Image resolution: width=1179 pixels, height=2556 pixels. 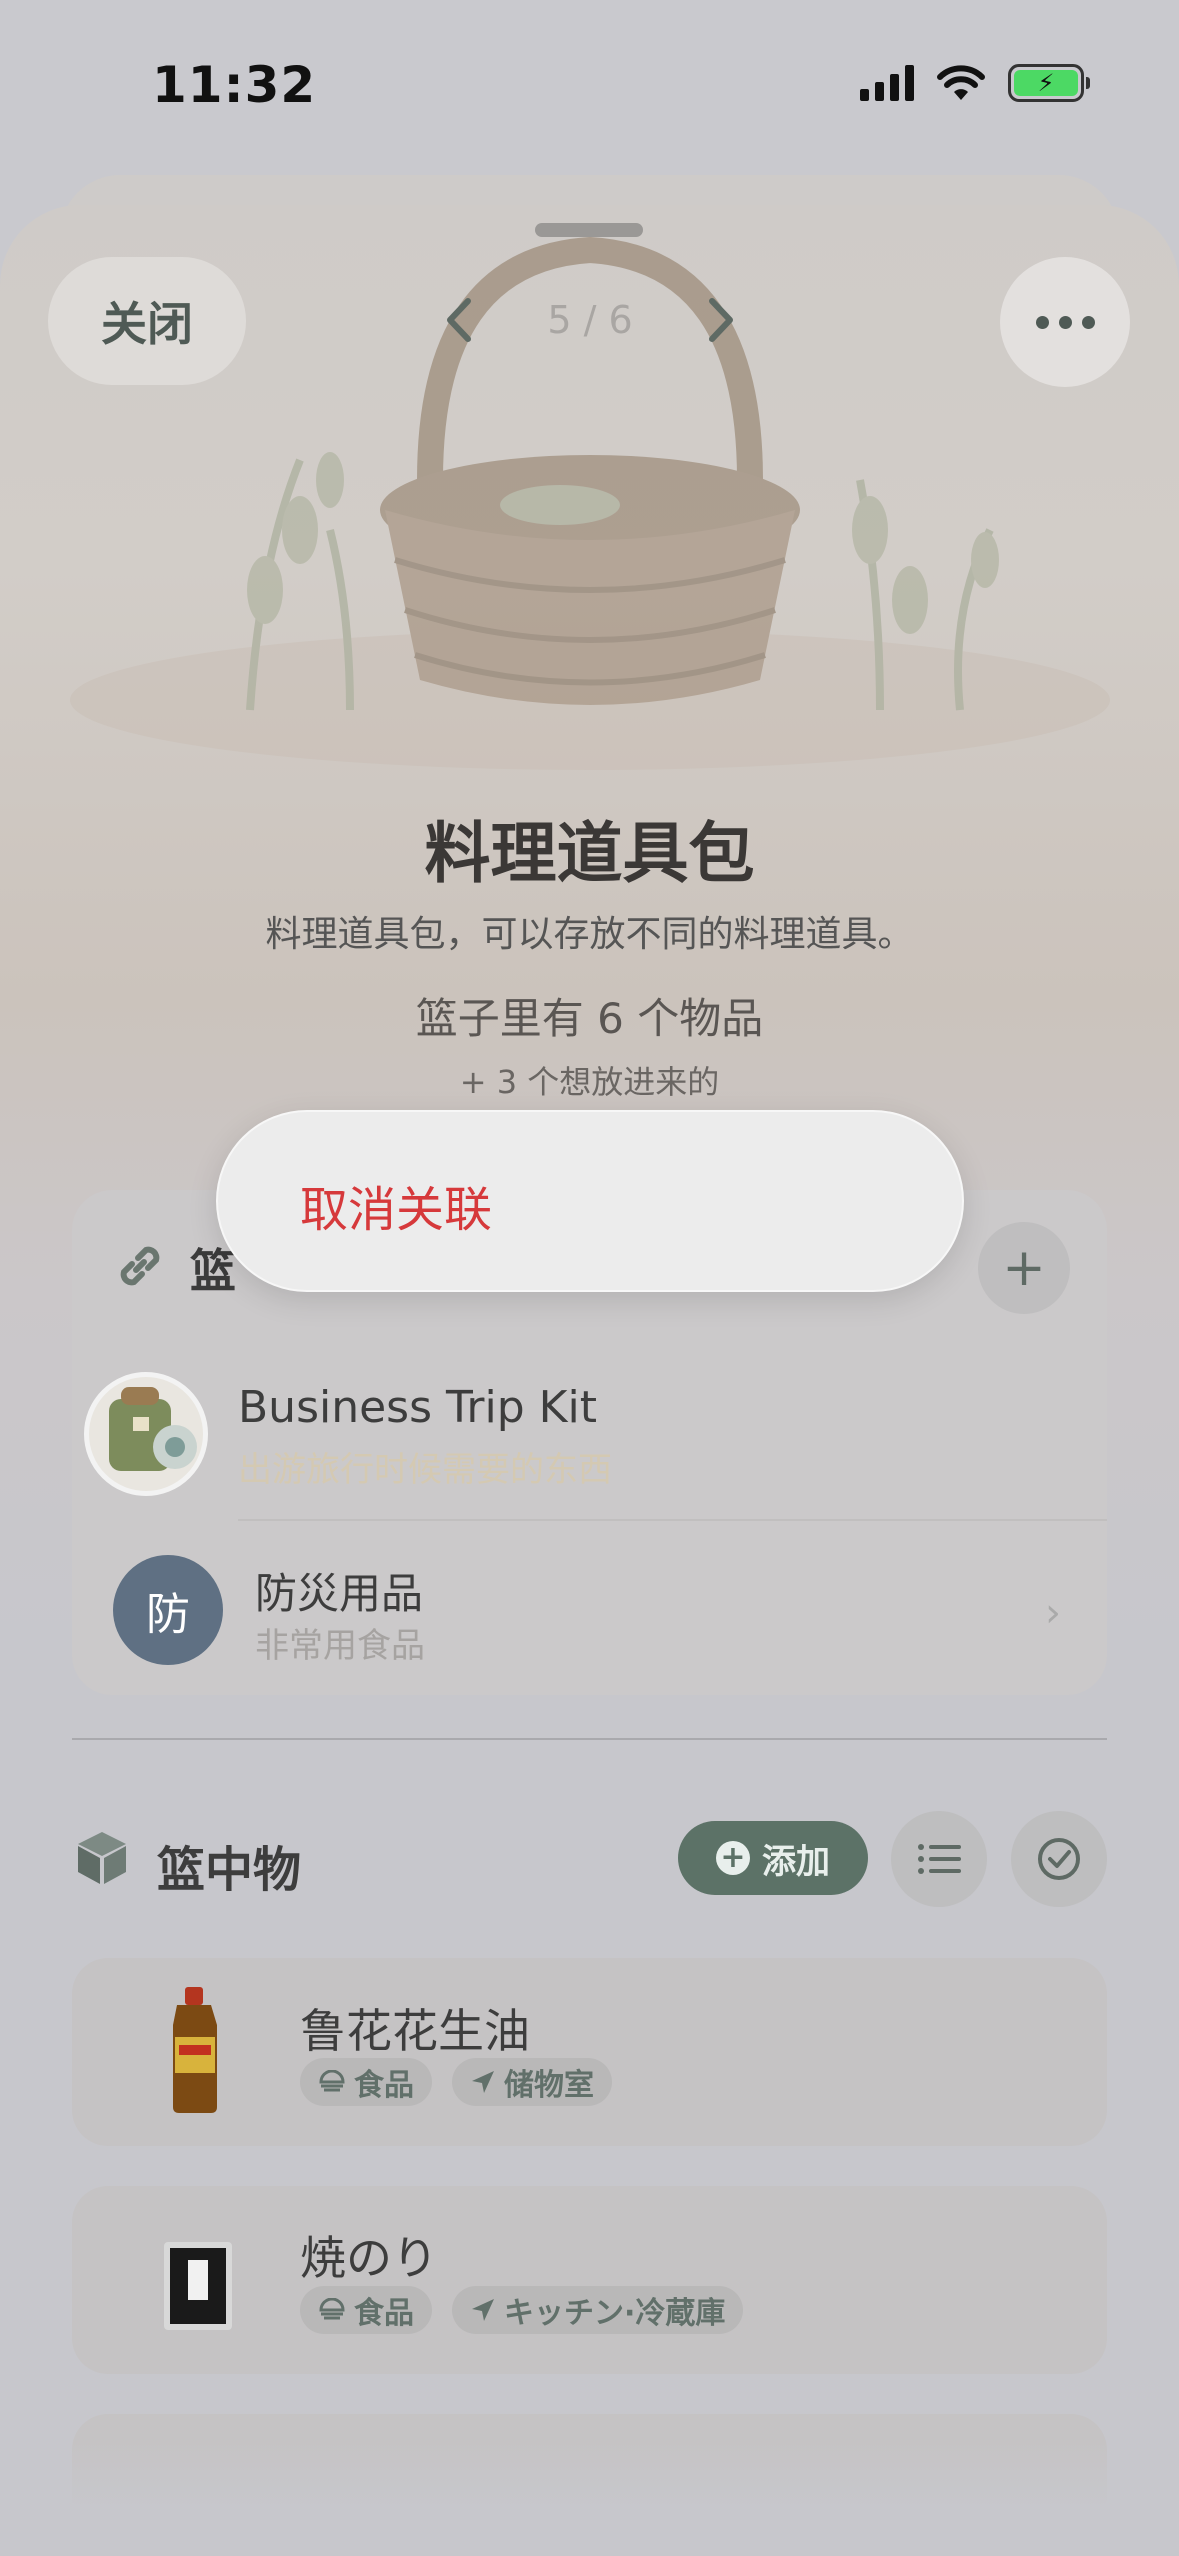 What do you see at coordinates (396, 1205) in the screenshot?
I see `unlink-menu-item: 取消关联` at bounding box center [396, 1205].